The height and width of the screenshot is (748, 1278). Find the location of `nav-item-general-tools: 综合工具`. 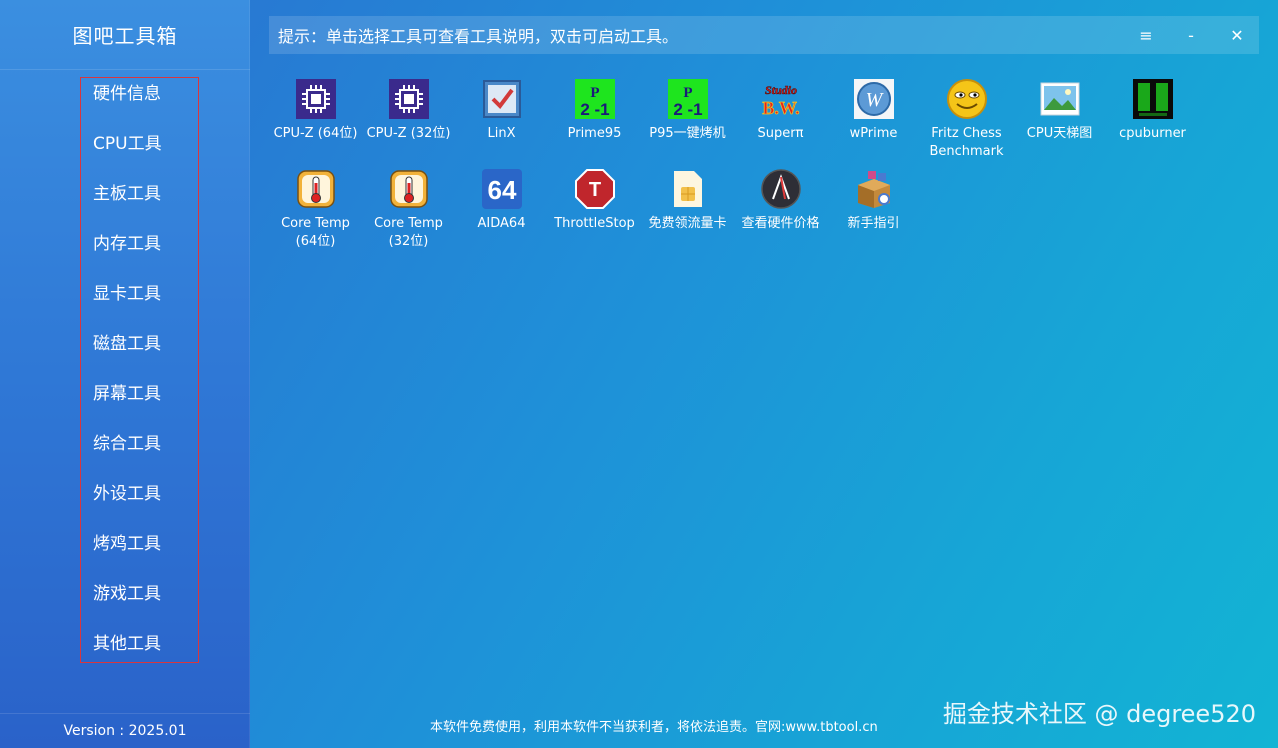

nav-item-general-tools: 综合工具 is located at coordinates (127, 444).